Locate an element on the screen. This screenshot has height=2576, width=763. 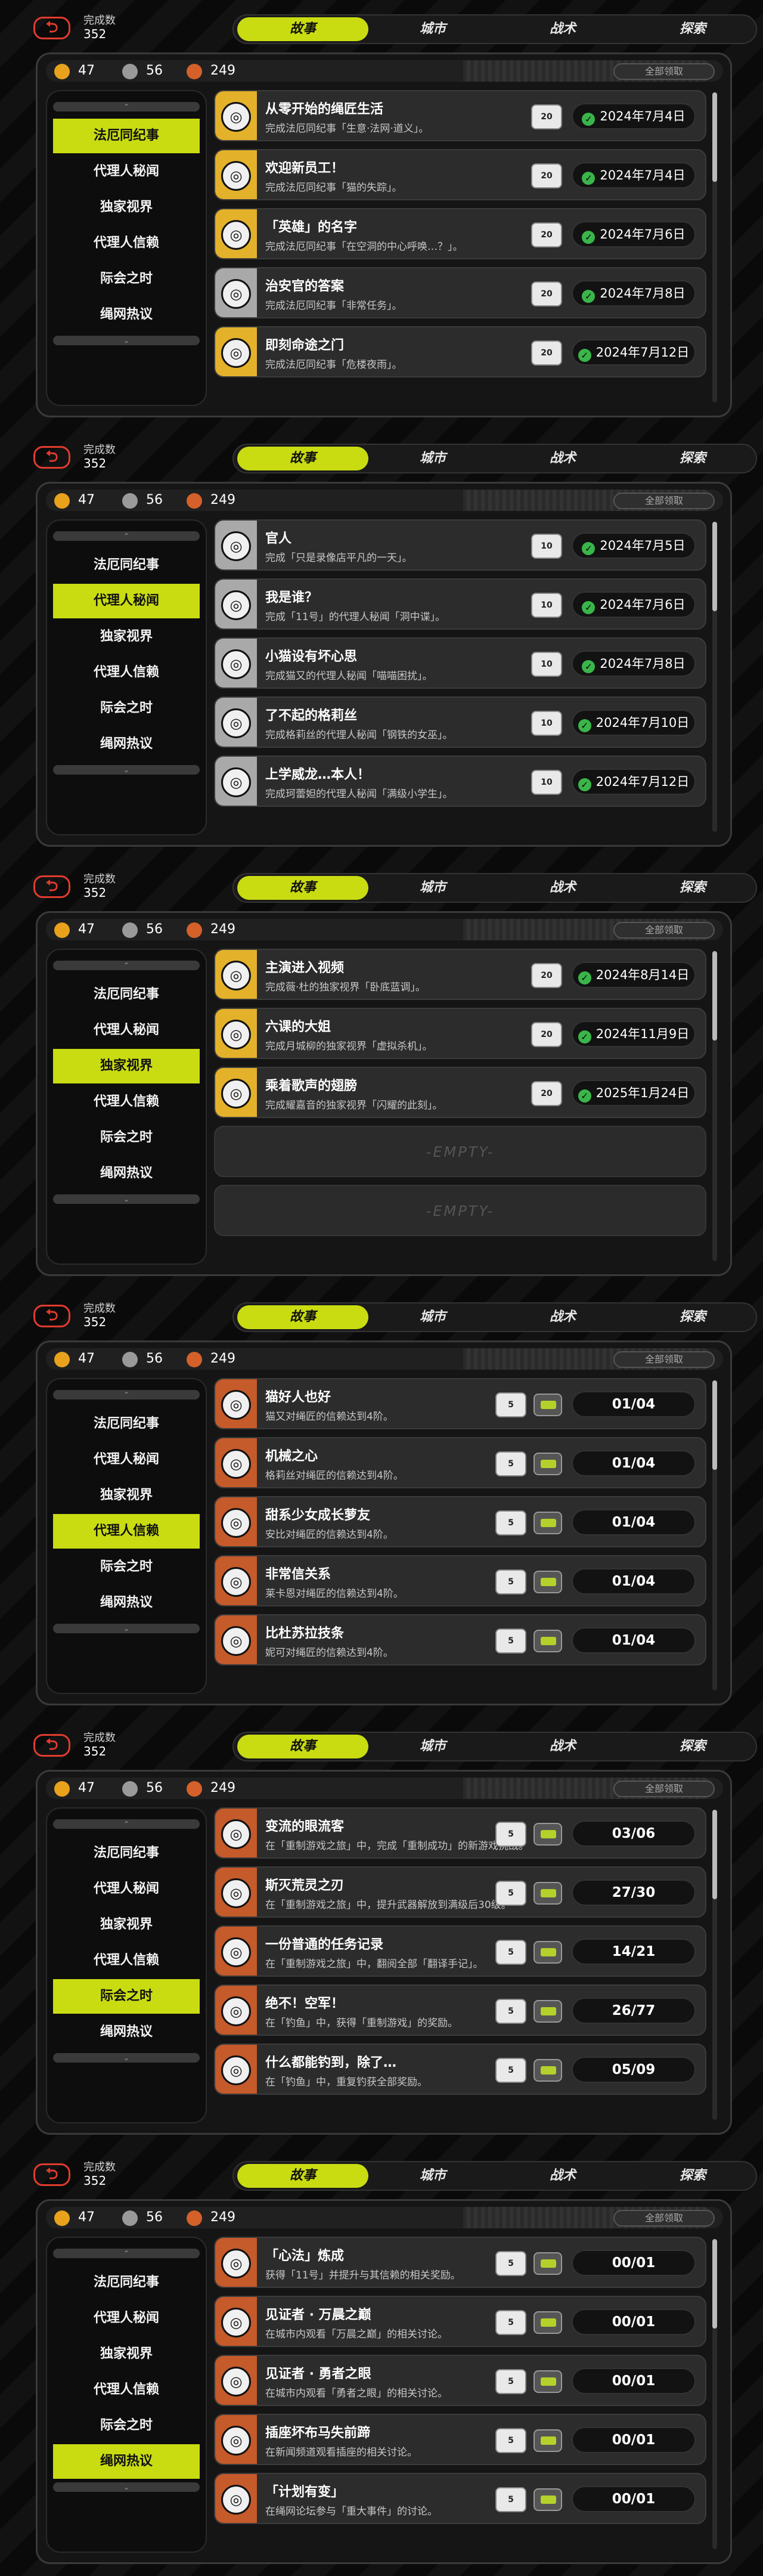
achievement-row: ◎ 绝不！空军！ 在「钓鱼」中，获得「重制游戏」的奖励。 5 26/77 is located at coordinates (460, 2010).